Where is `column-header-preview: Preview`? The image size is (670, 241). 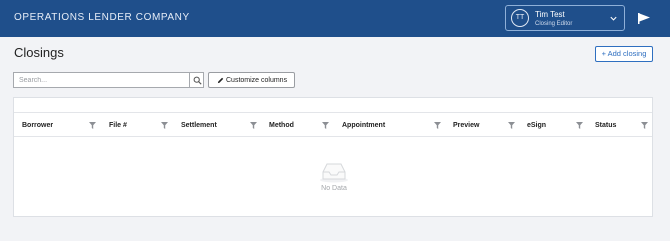 column-header-preview: Preview is located at coordinates (490, 125).